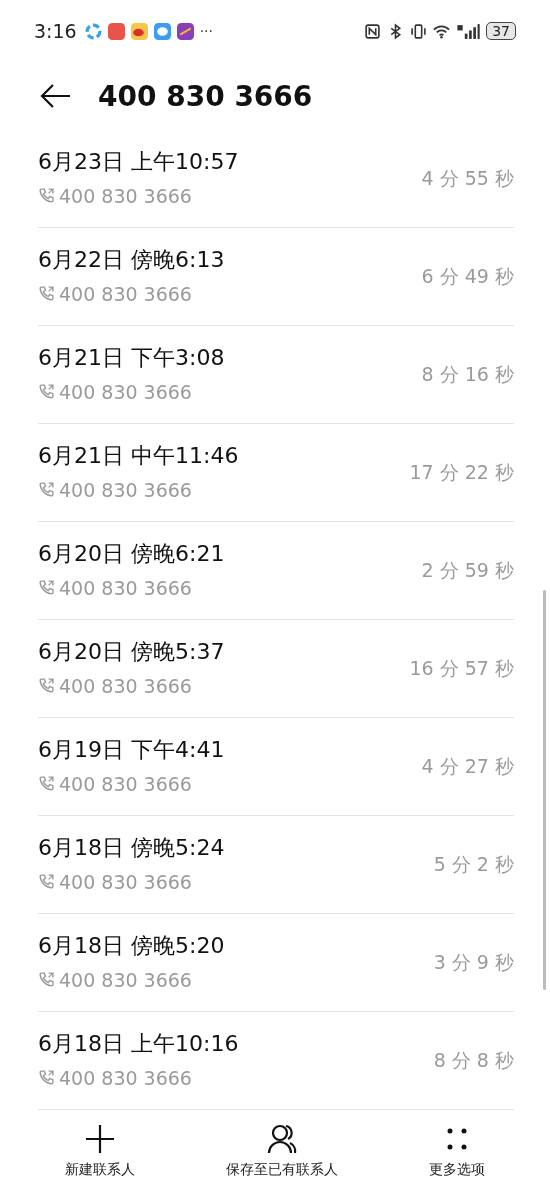  What do you see at coordinates (276, 375) in the screenshot?
I see `call-record-row: 6月21日 下午3:08 400 830 3666 8 分 16 秒` at bounding box center [276, 375].